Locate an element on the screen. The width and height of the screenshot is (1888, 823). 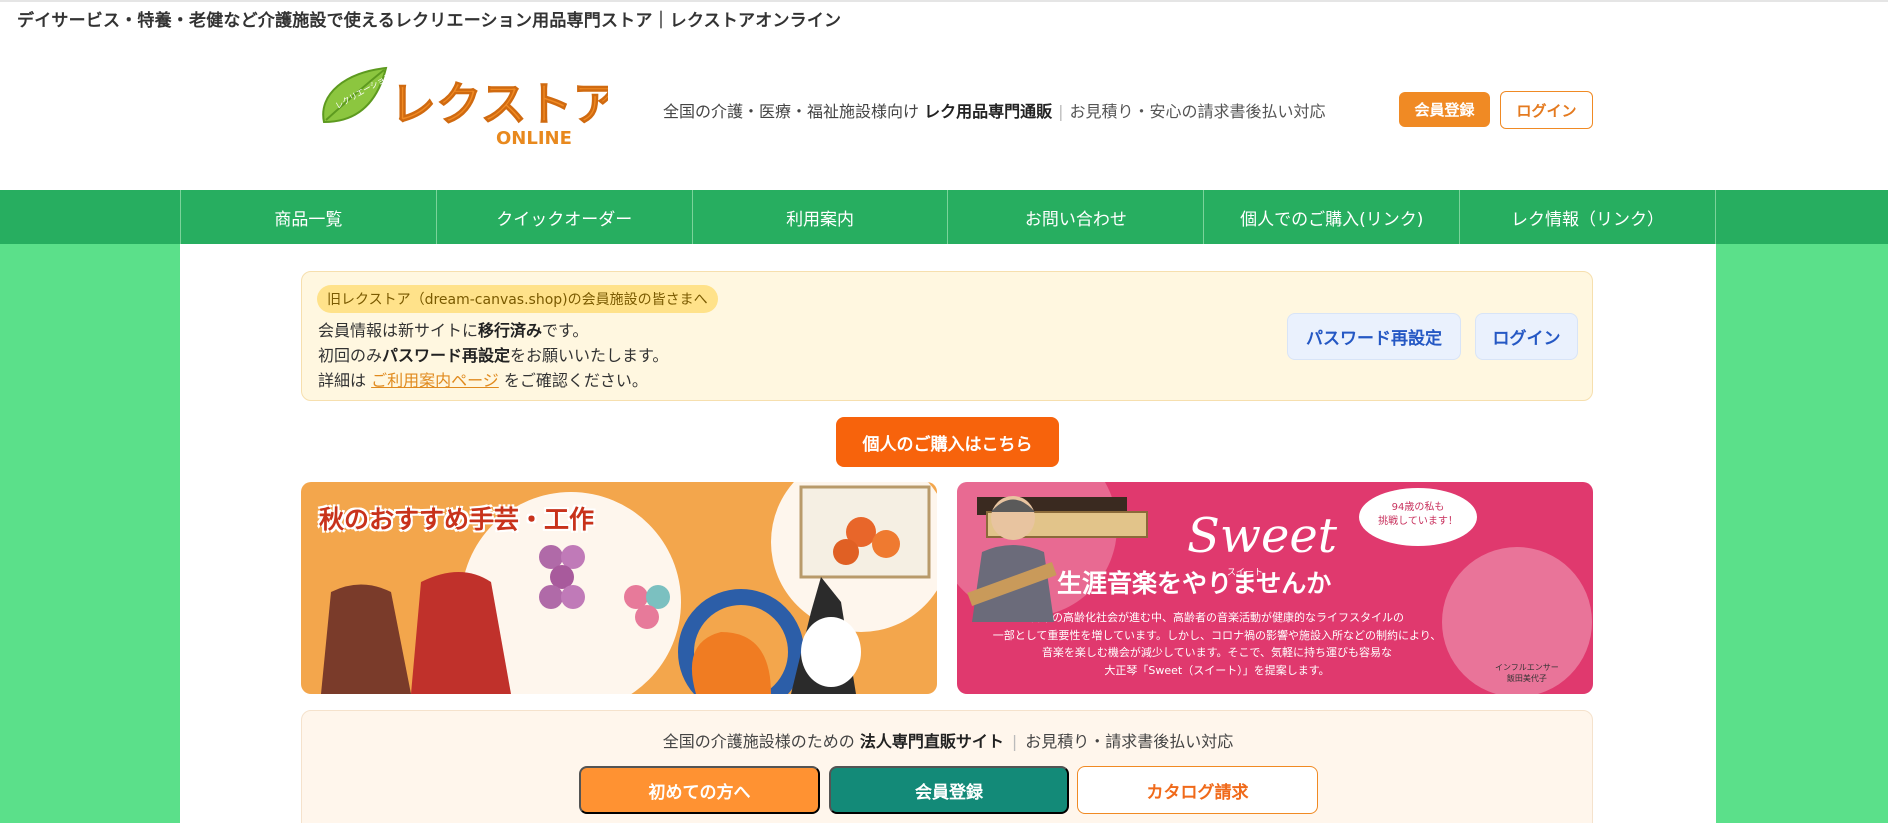
influencer-photo is located at coordinates (1012, 559).